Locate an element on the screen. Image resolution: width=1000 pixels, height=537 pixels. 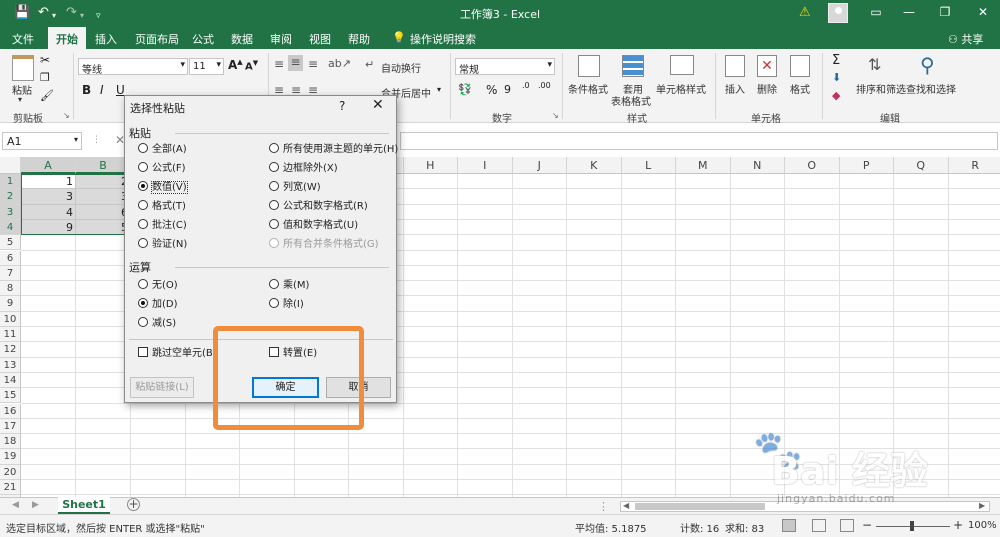
column-header: P is located at coordinates (866, 165).